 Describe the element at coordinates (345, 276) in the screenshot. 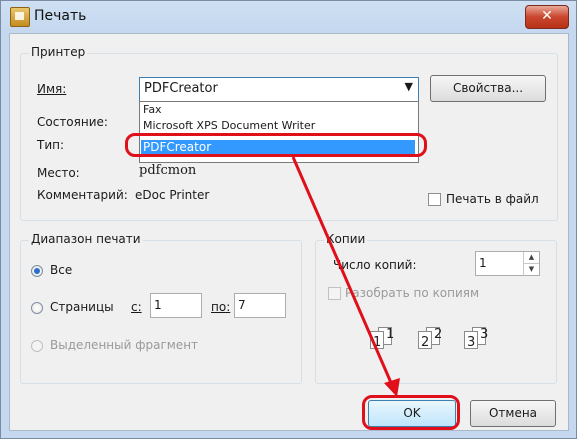

I see `annotation-arrow` at that location.